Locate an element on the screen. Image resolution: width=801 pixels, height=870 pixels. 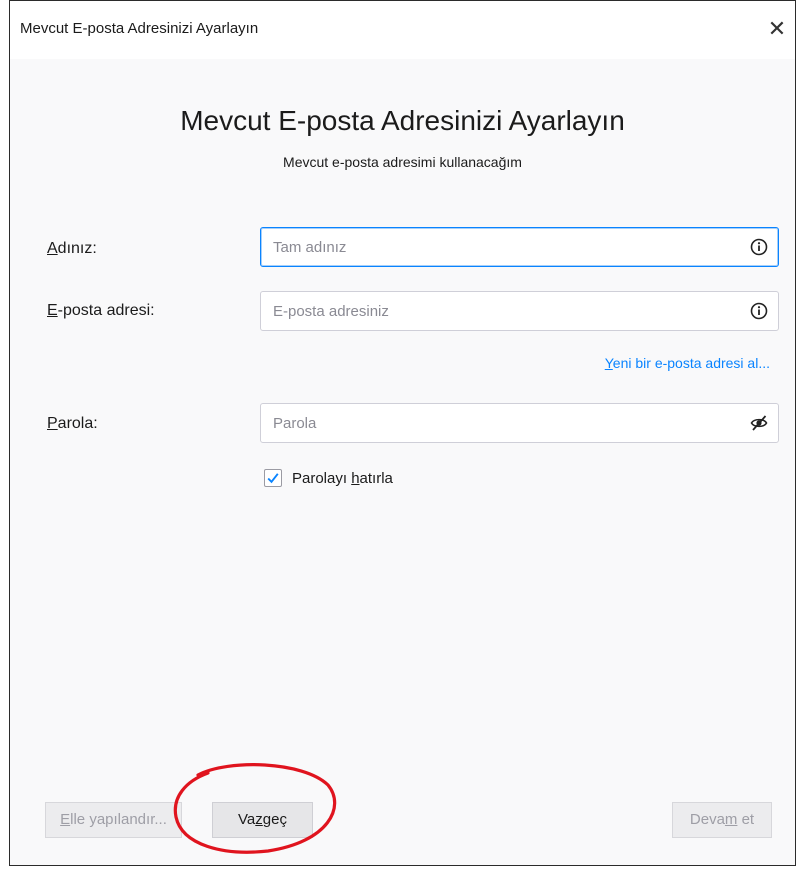
password-label-accesskey: P is located at coordinates (52, 423).